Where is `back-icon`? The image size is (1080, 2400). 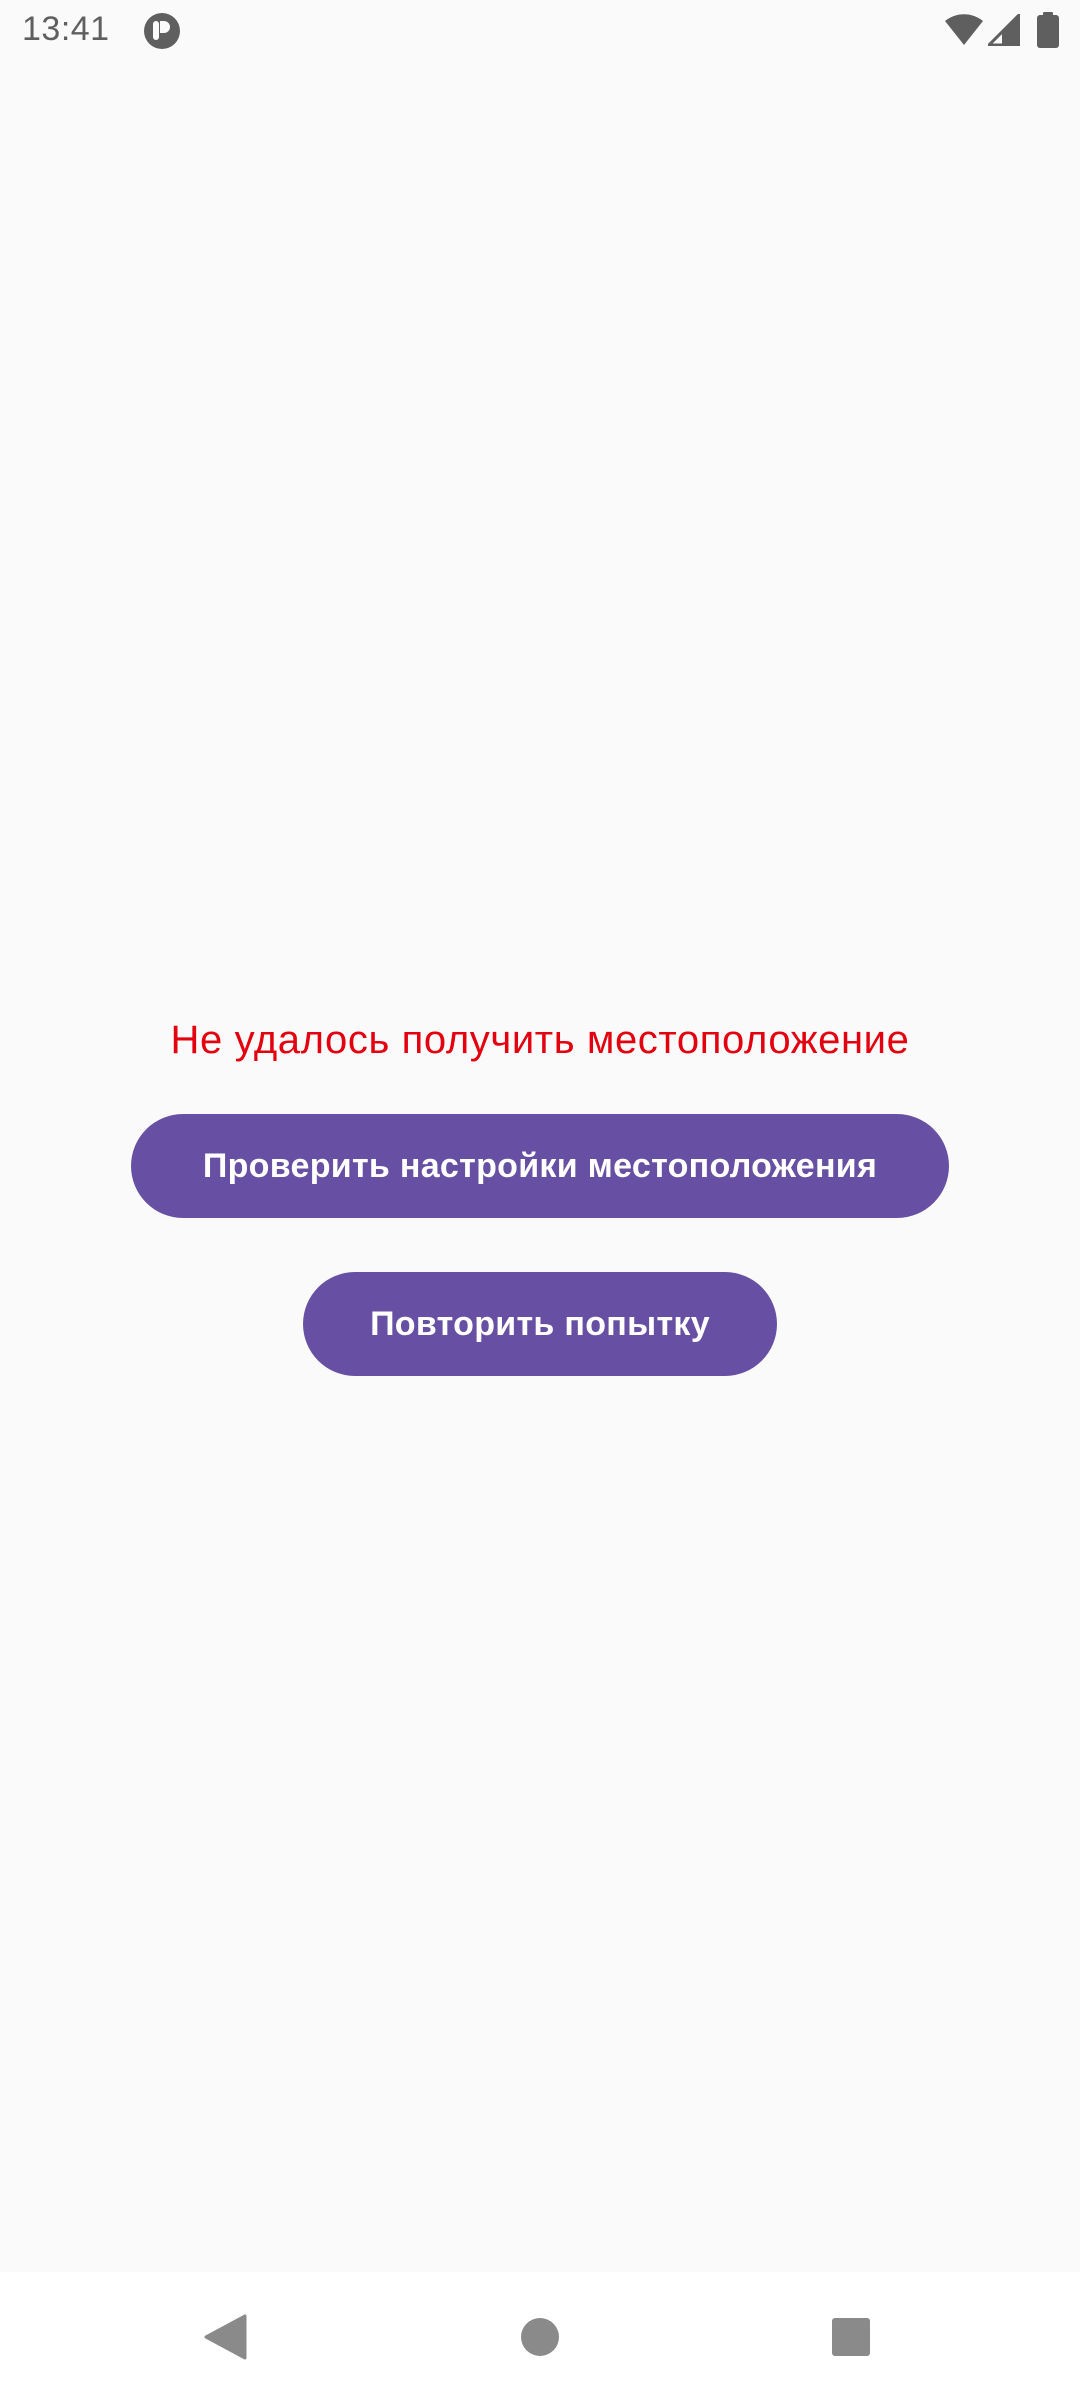 back-icon is located at coordinates (225, 2337).